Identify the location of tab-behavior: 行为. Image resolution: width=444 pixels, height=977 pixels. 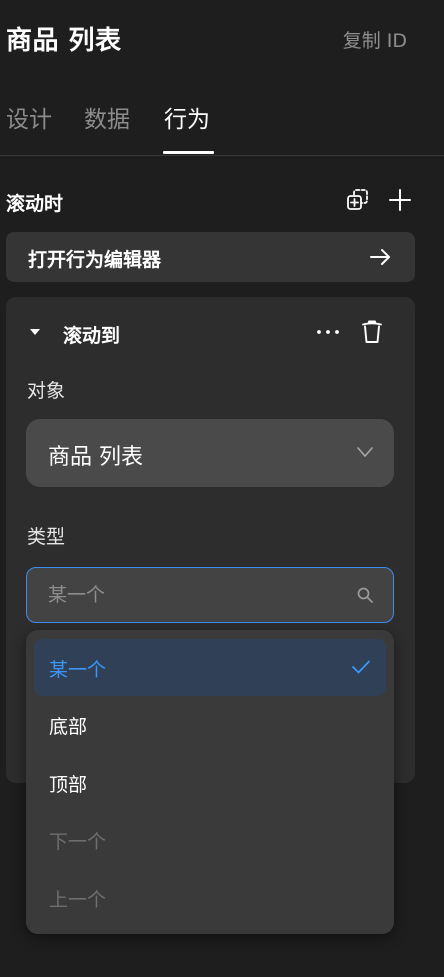
(187, 117).